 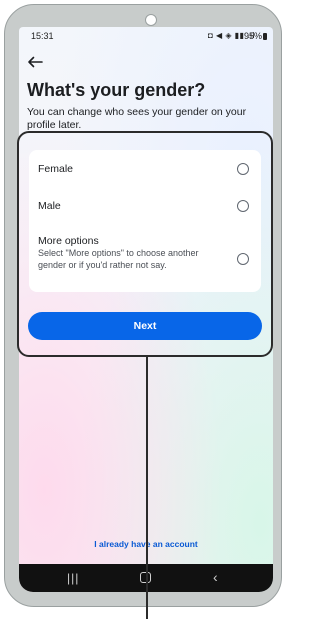 I want to click on battery-indicator: 95%, so click(x=255, y=36).